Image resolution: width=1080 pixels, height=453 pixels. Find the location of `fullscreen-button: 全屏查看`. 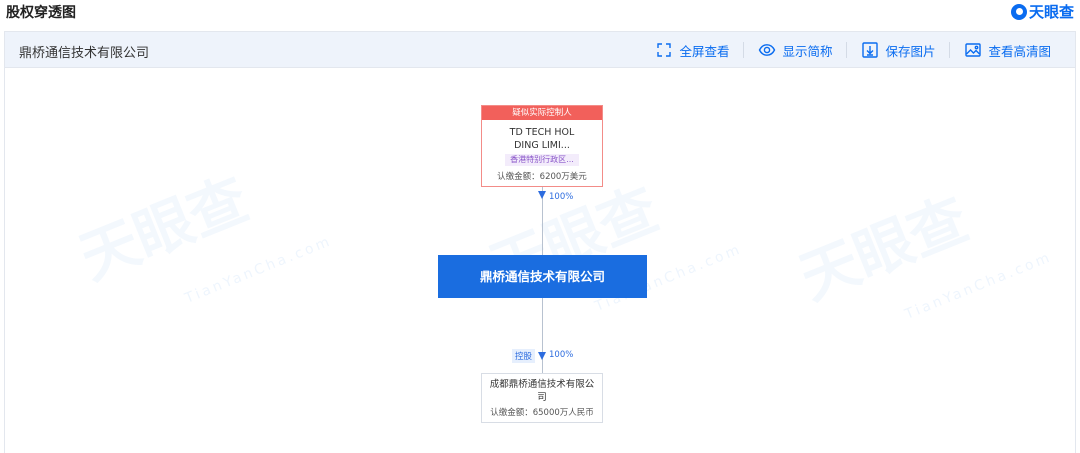

fullscreen-button: 全屏查看 is located at coordinates (692, 50).